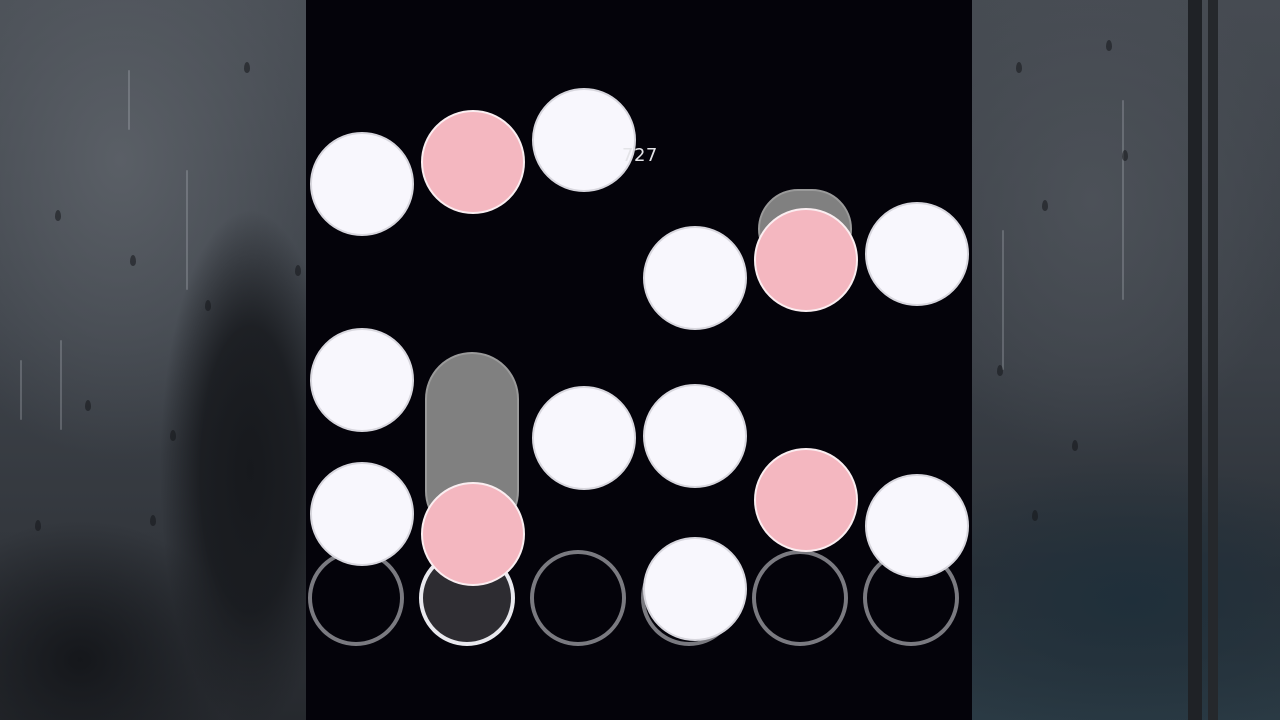 The width and height of the screenshot is (1280, 720). What do you see at coordinates (800, 598) in the screenshot?
I see `lane-5-receptor` at bounding box center [800, 598].